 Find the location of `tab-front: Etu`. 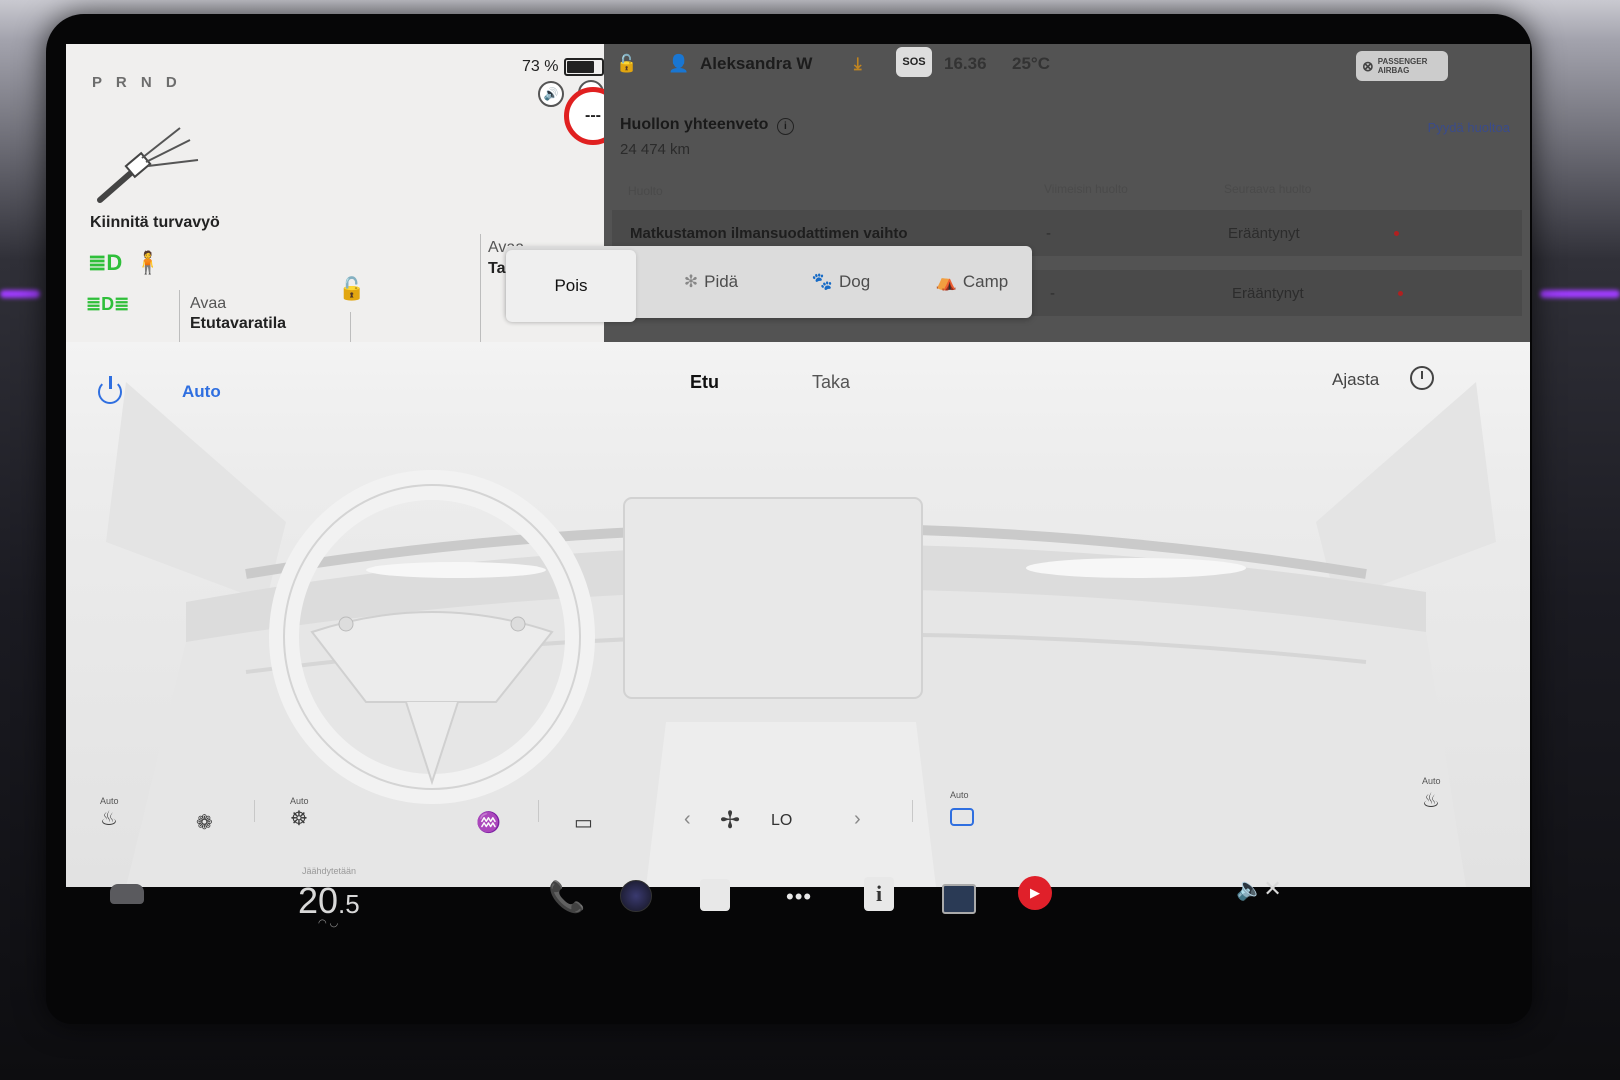

tab-front: Etu is located at coordinates (704, 382).